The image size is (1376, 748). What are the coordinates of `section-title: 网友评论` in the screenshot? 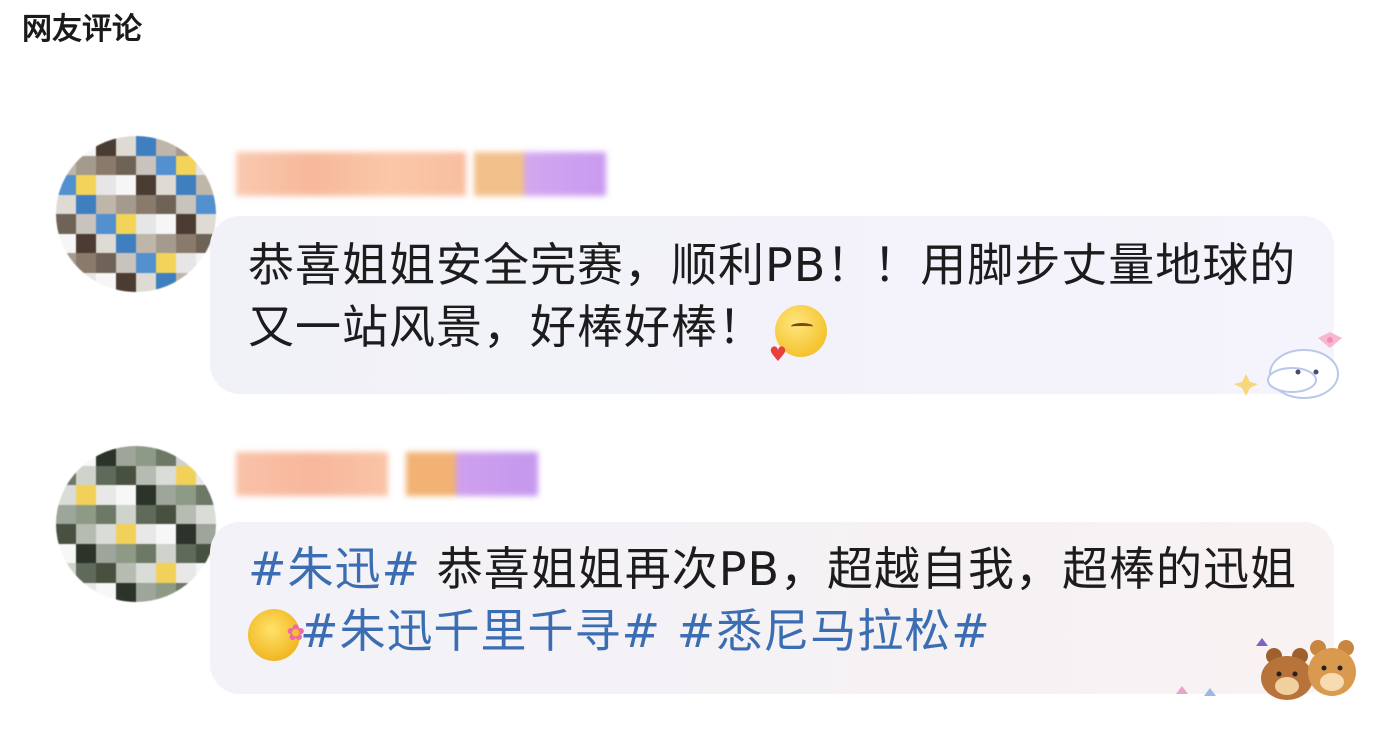 It's located at (82, 29).